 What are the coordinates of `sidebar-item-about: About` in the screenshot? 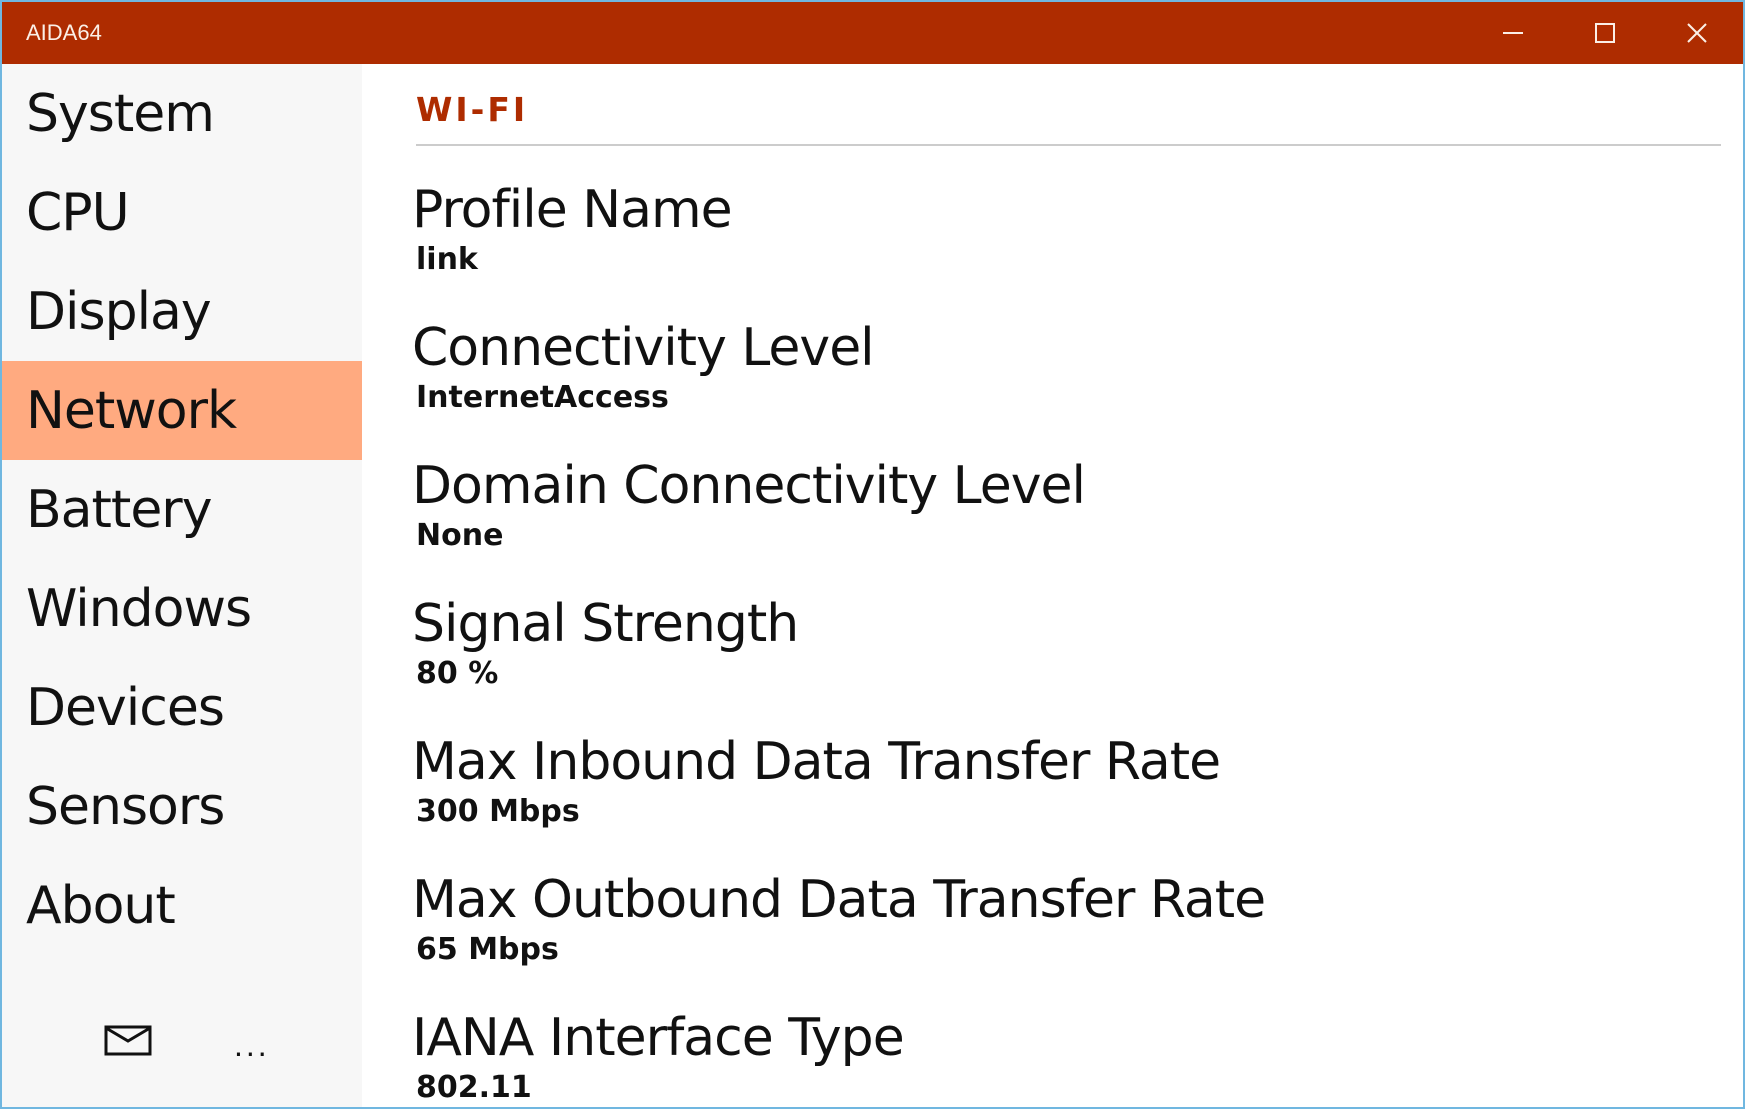 It's located at (182, 905).